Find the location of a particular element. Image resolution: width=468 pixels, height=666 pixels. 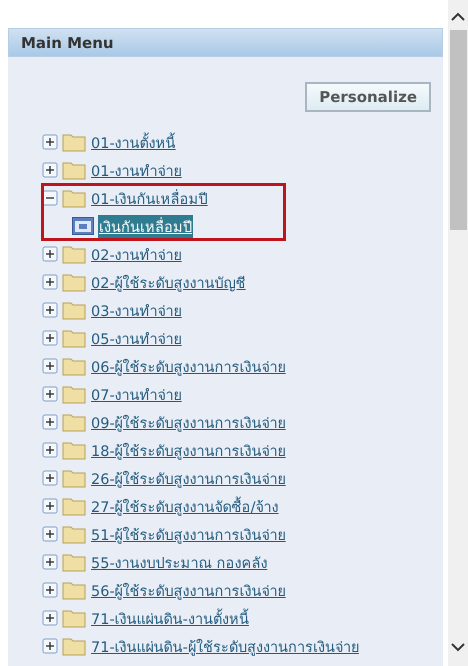

menu-link: 01-งานทำจ่าย is located at coordinates (136, 170).